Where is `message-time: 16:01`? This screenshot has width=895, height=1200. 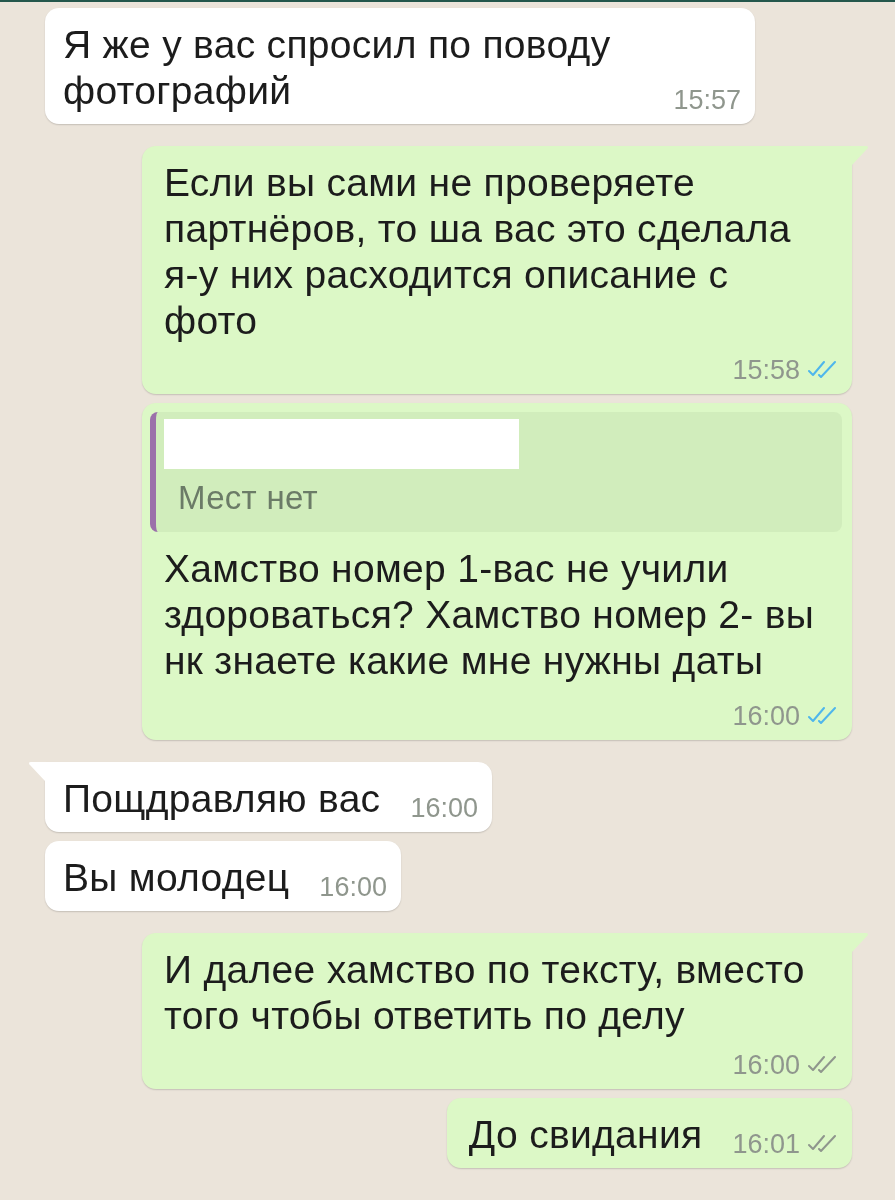 message-time: 16:01 is located at coordinates (766, 1144).